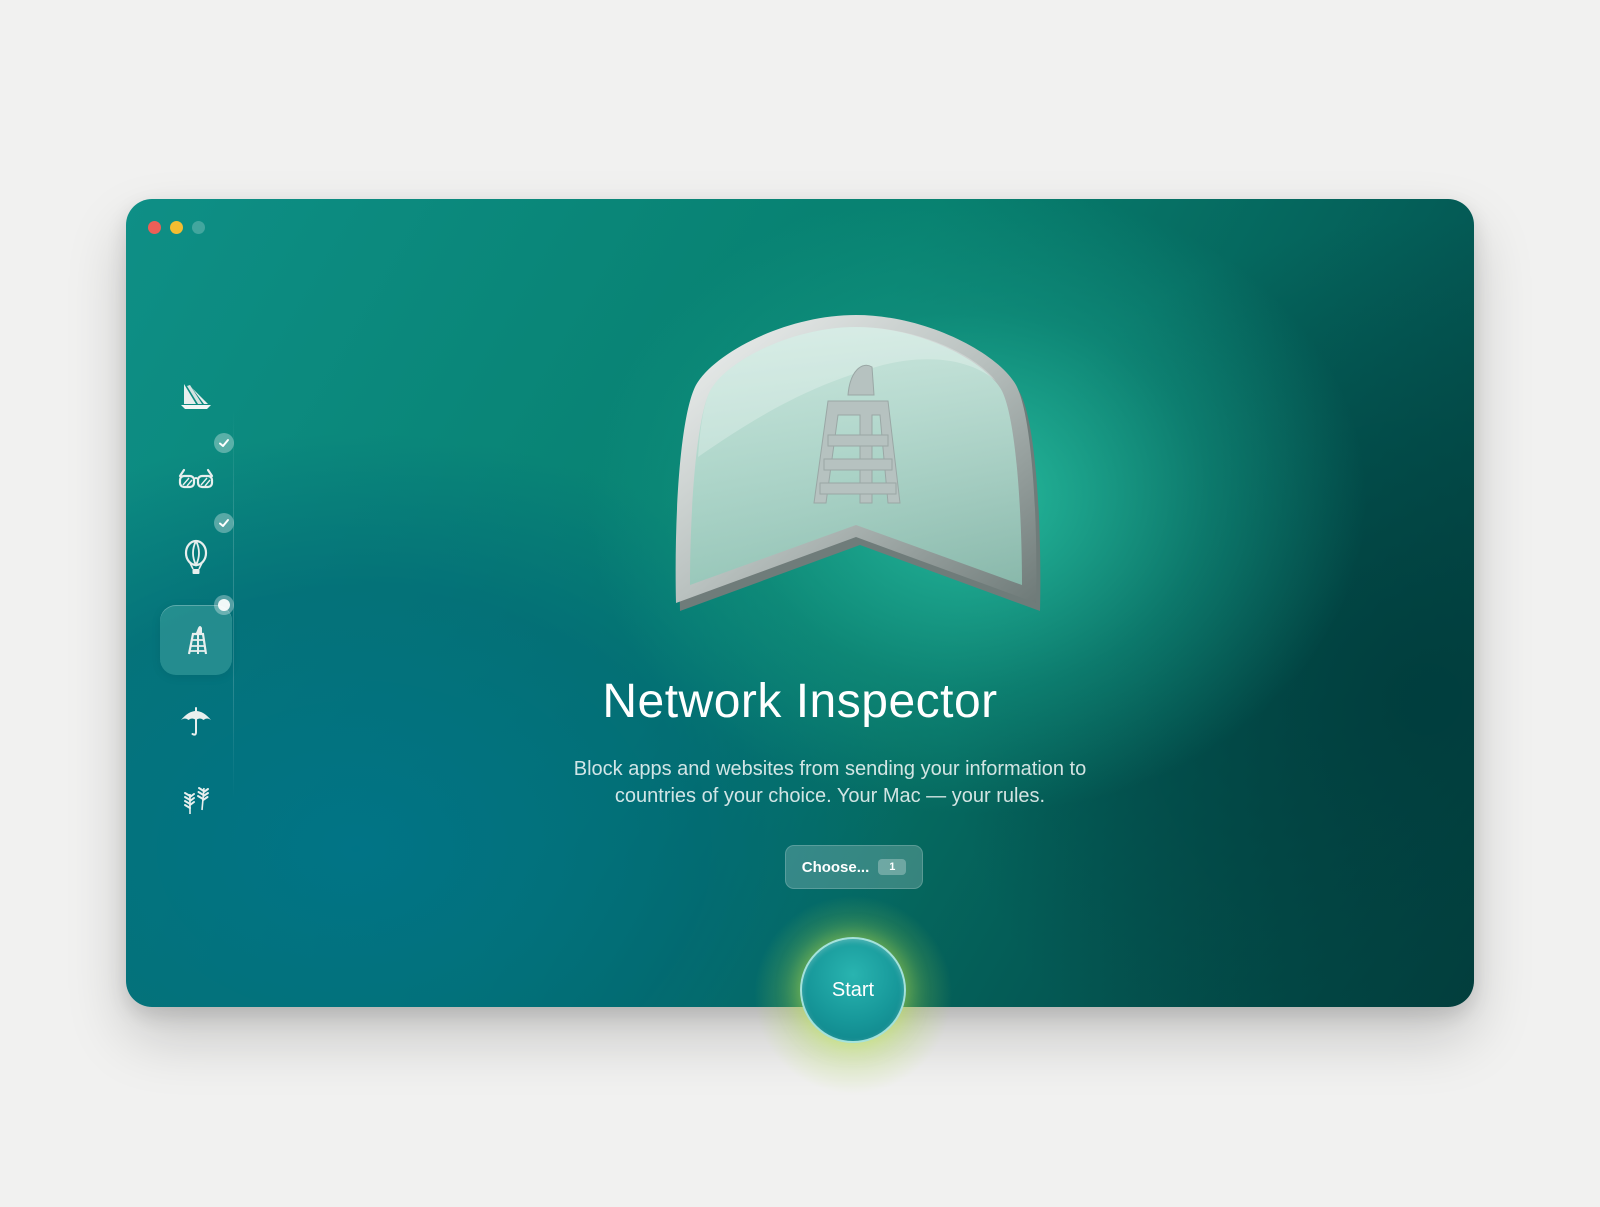 The width and height of the screenshot is (1600, 1207). I want to click on window-minimize-button, so click(176, 227).